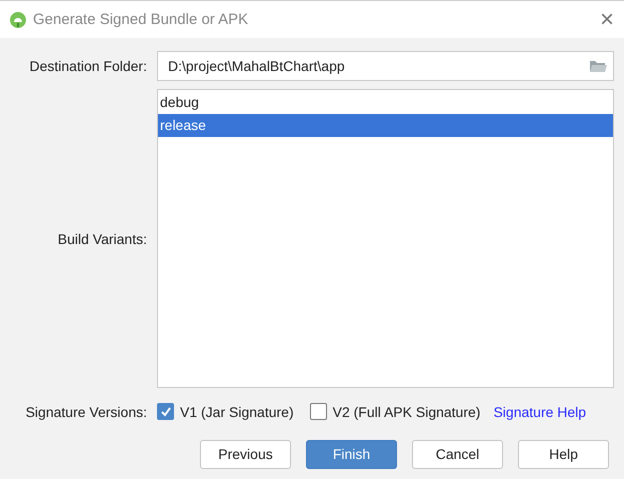 The width and height of the screenshot is (624, 479). What do you see at coordinates (245, 454) in the screenshot?
I see `dialog-button: Previous` at bounding box center [245, 454].